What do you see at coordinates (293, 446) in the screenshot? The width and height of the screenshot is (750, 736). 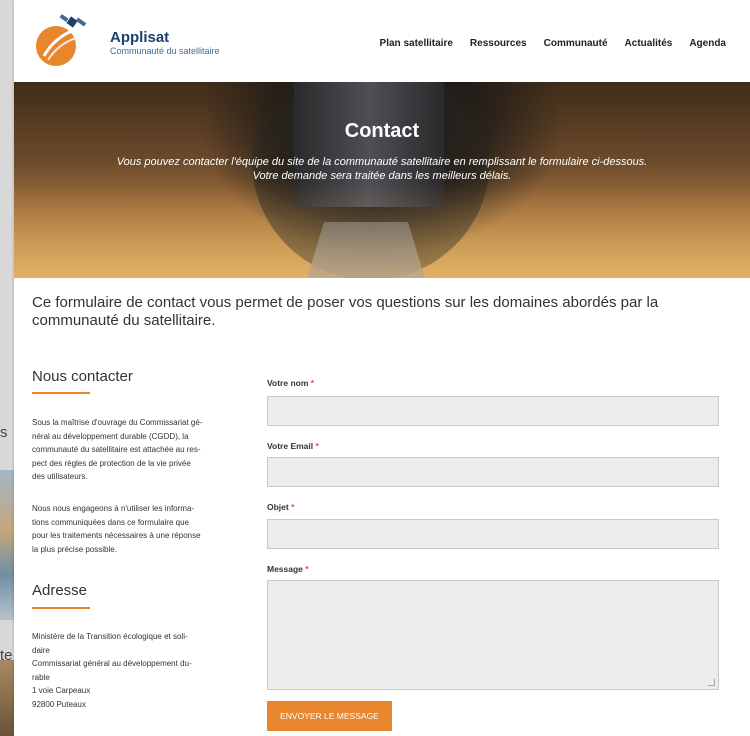 I see `email-label: Votre Email *` at bounding box center [293, 446].